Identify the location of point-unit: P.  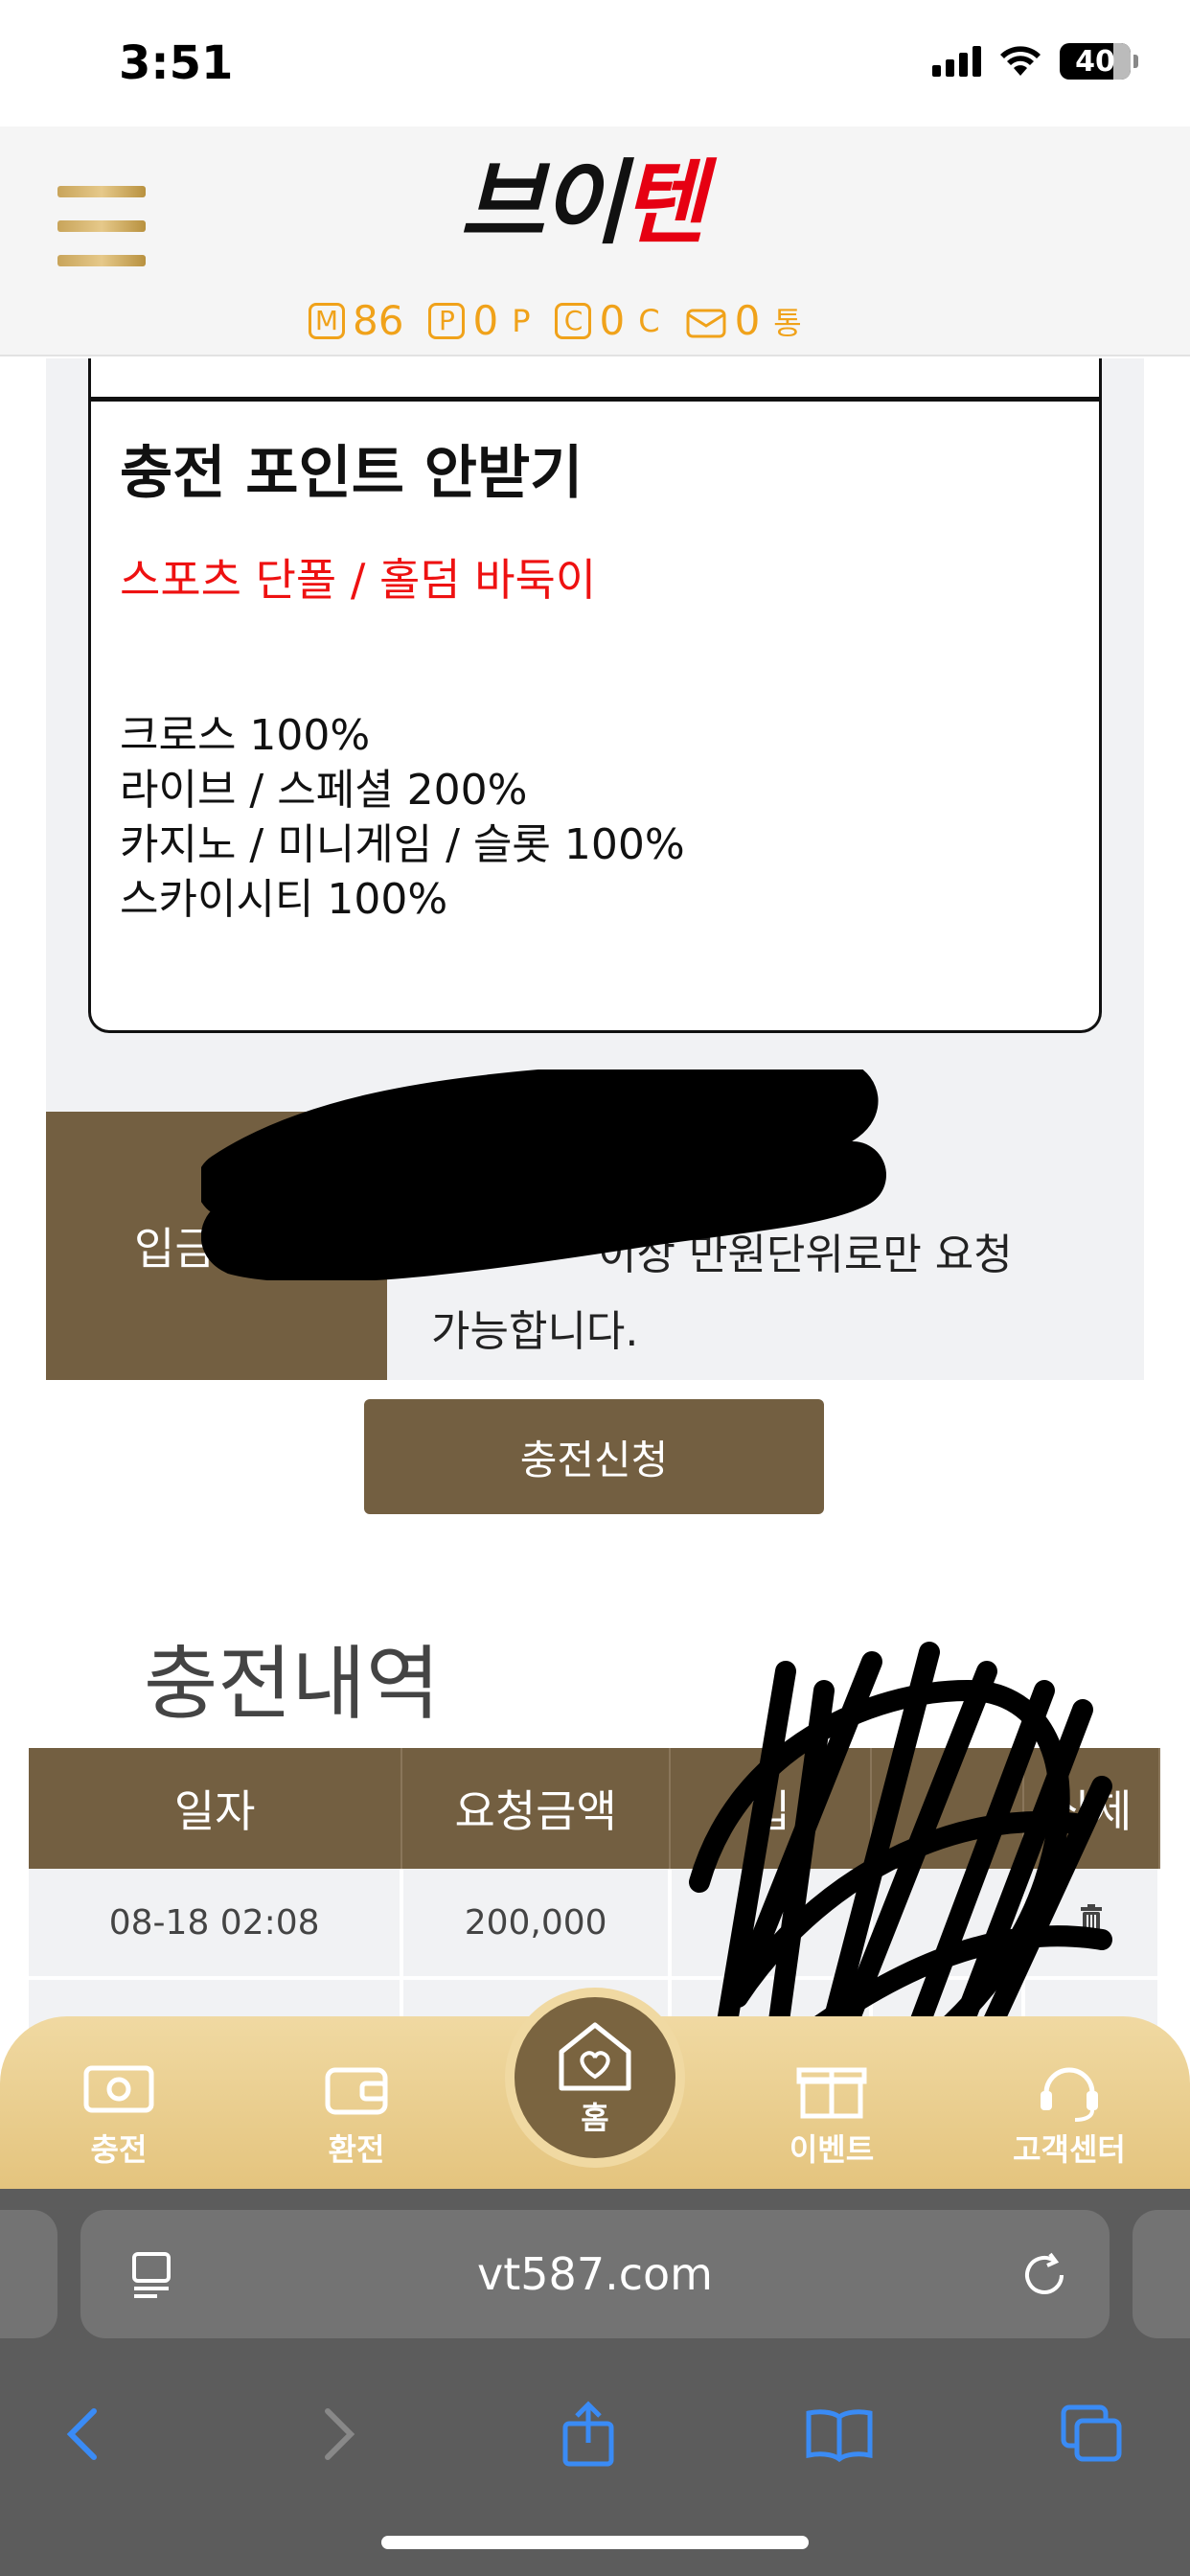
(522, 320).